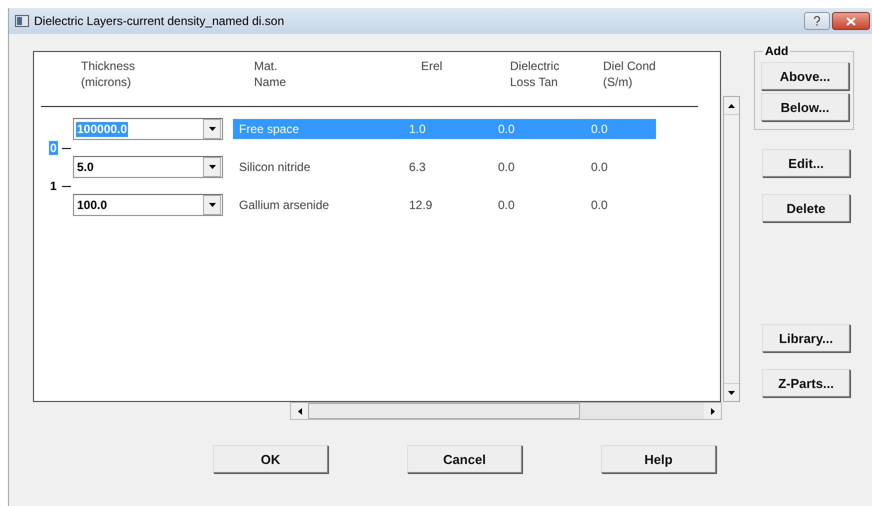 This screenshot has height=506, width=872. I want to click on thickness-combo: 100.0, so click(148, 205).